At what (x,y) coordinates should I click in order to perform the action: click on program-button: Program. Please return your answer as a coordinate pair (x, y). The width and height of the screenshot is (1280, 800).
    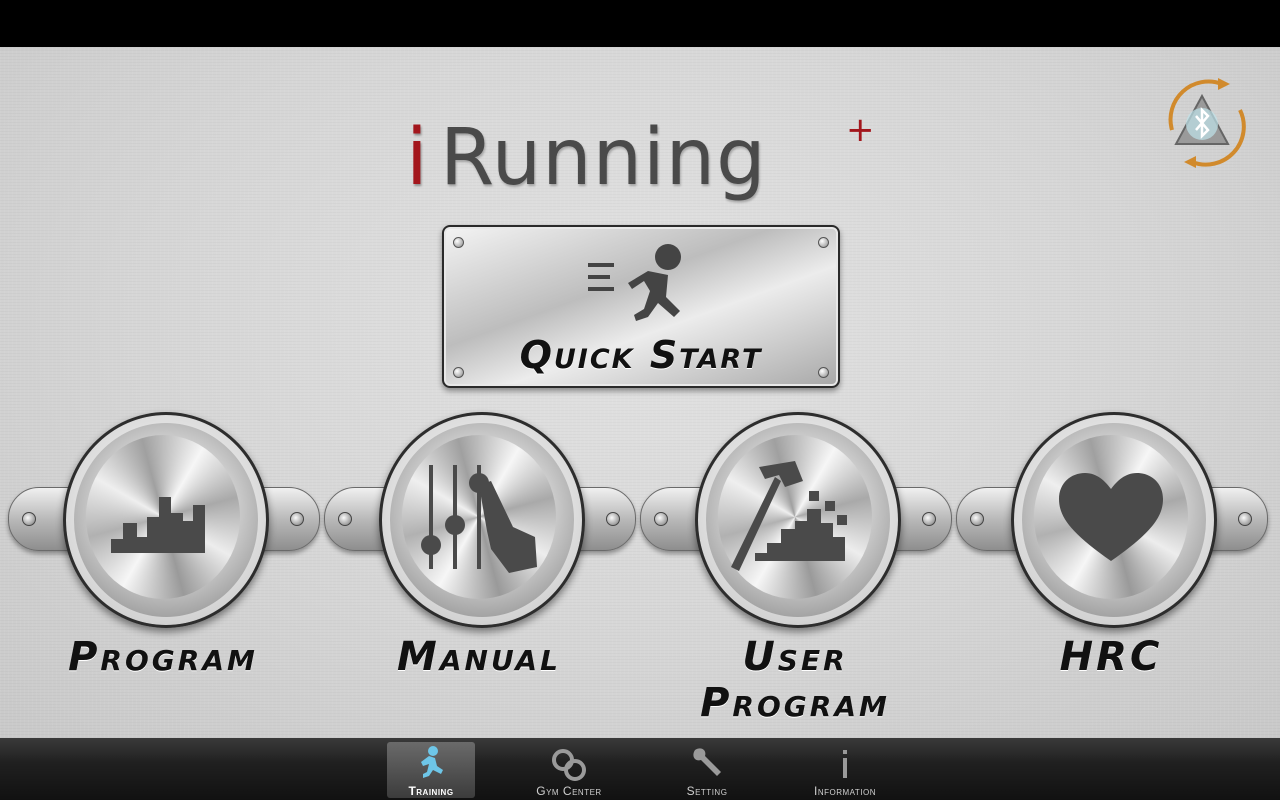
    Looking at the image, I should click on (164, 546).